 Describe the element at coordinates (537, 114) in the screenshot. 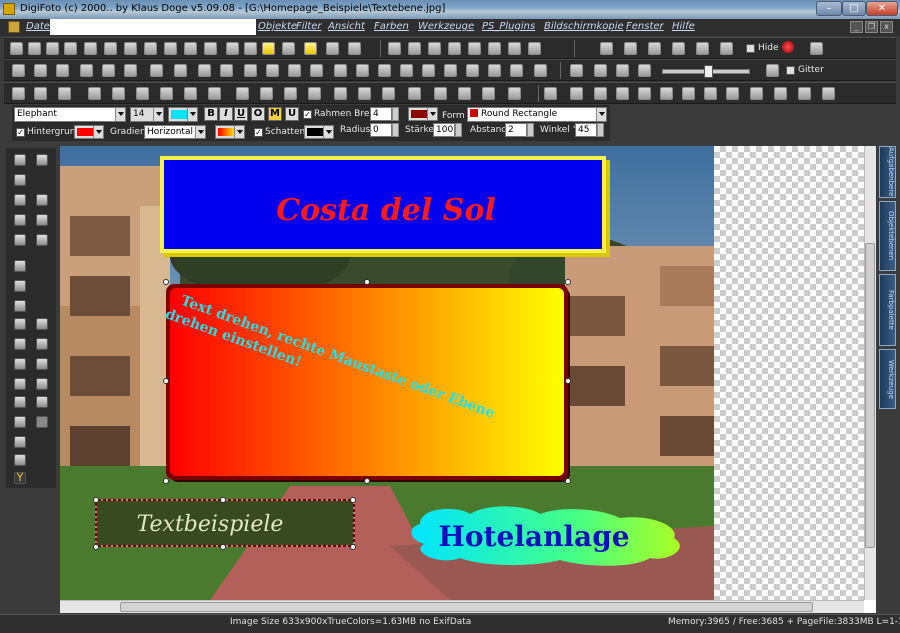

I see `shape-select: Round Rectangle` at that location.